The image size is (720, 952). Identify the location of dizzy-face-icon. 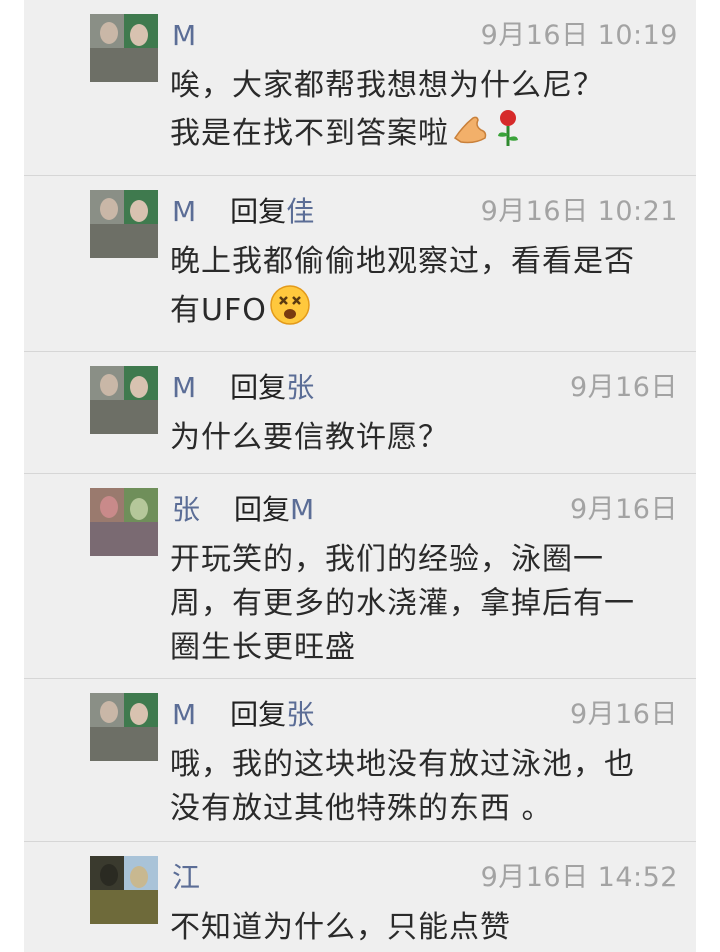
(290, 311).